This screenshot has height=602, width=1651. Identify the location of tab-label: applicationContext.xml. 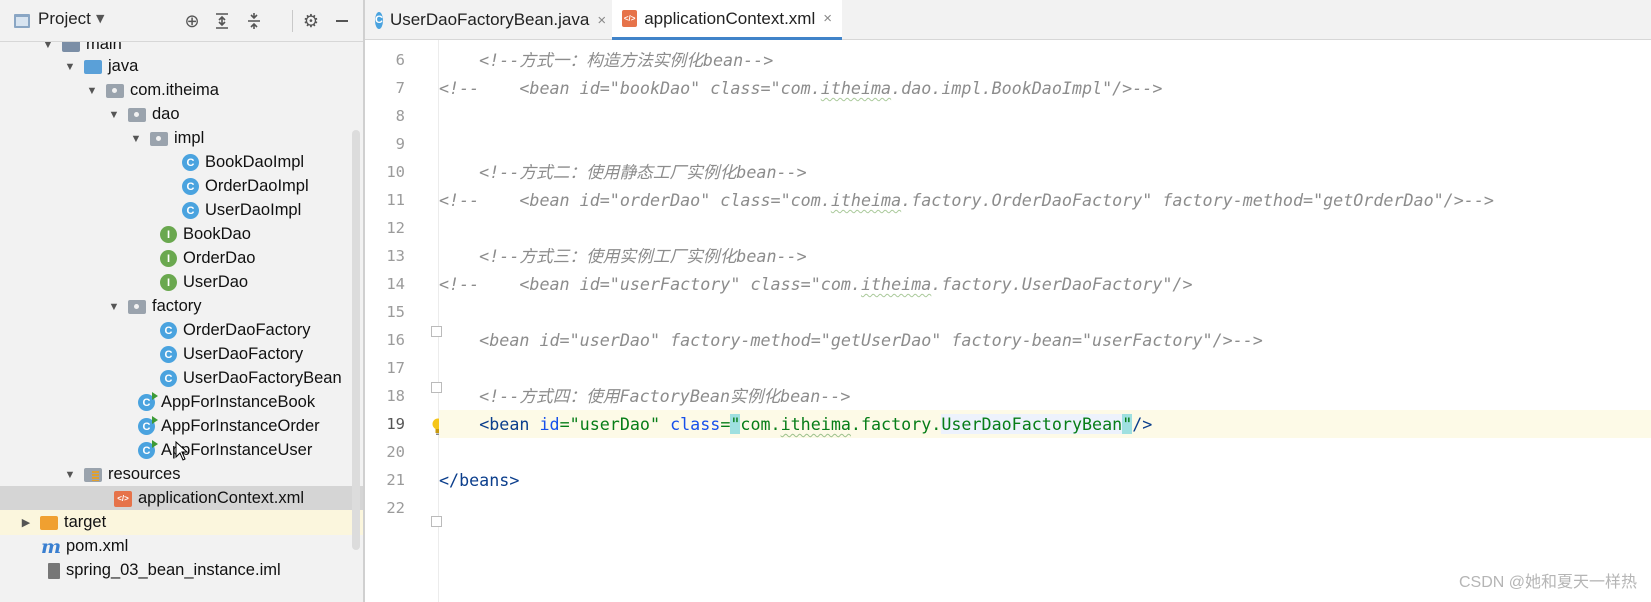
(730, 18).